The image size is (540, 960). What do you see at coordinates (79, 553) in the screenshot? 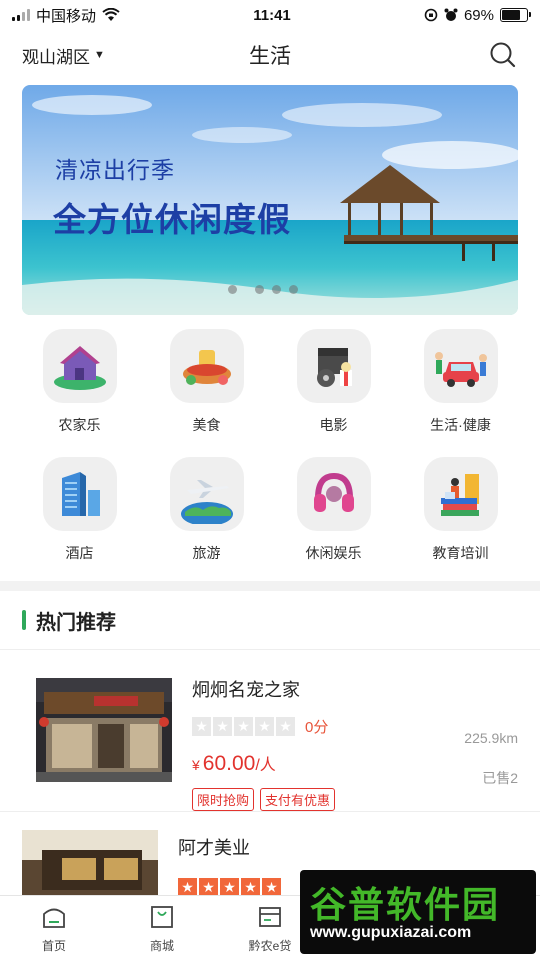
I see `category-label: 酒店` at bounding box center [79, 553].